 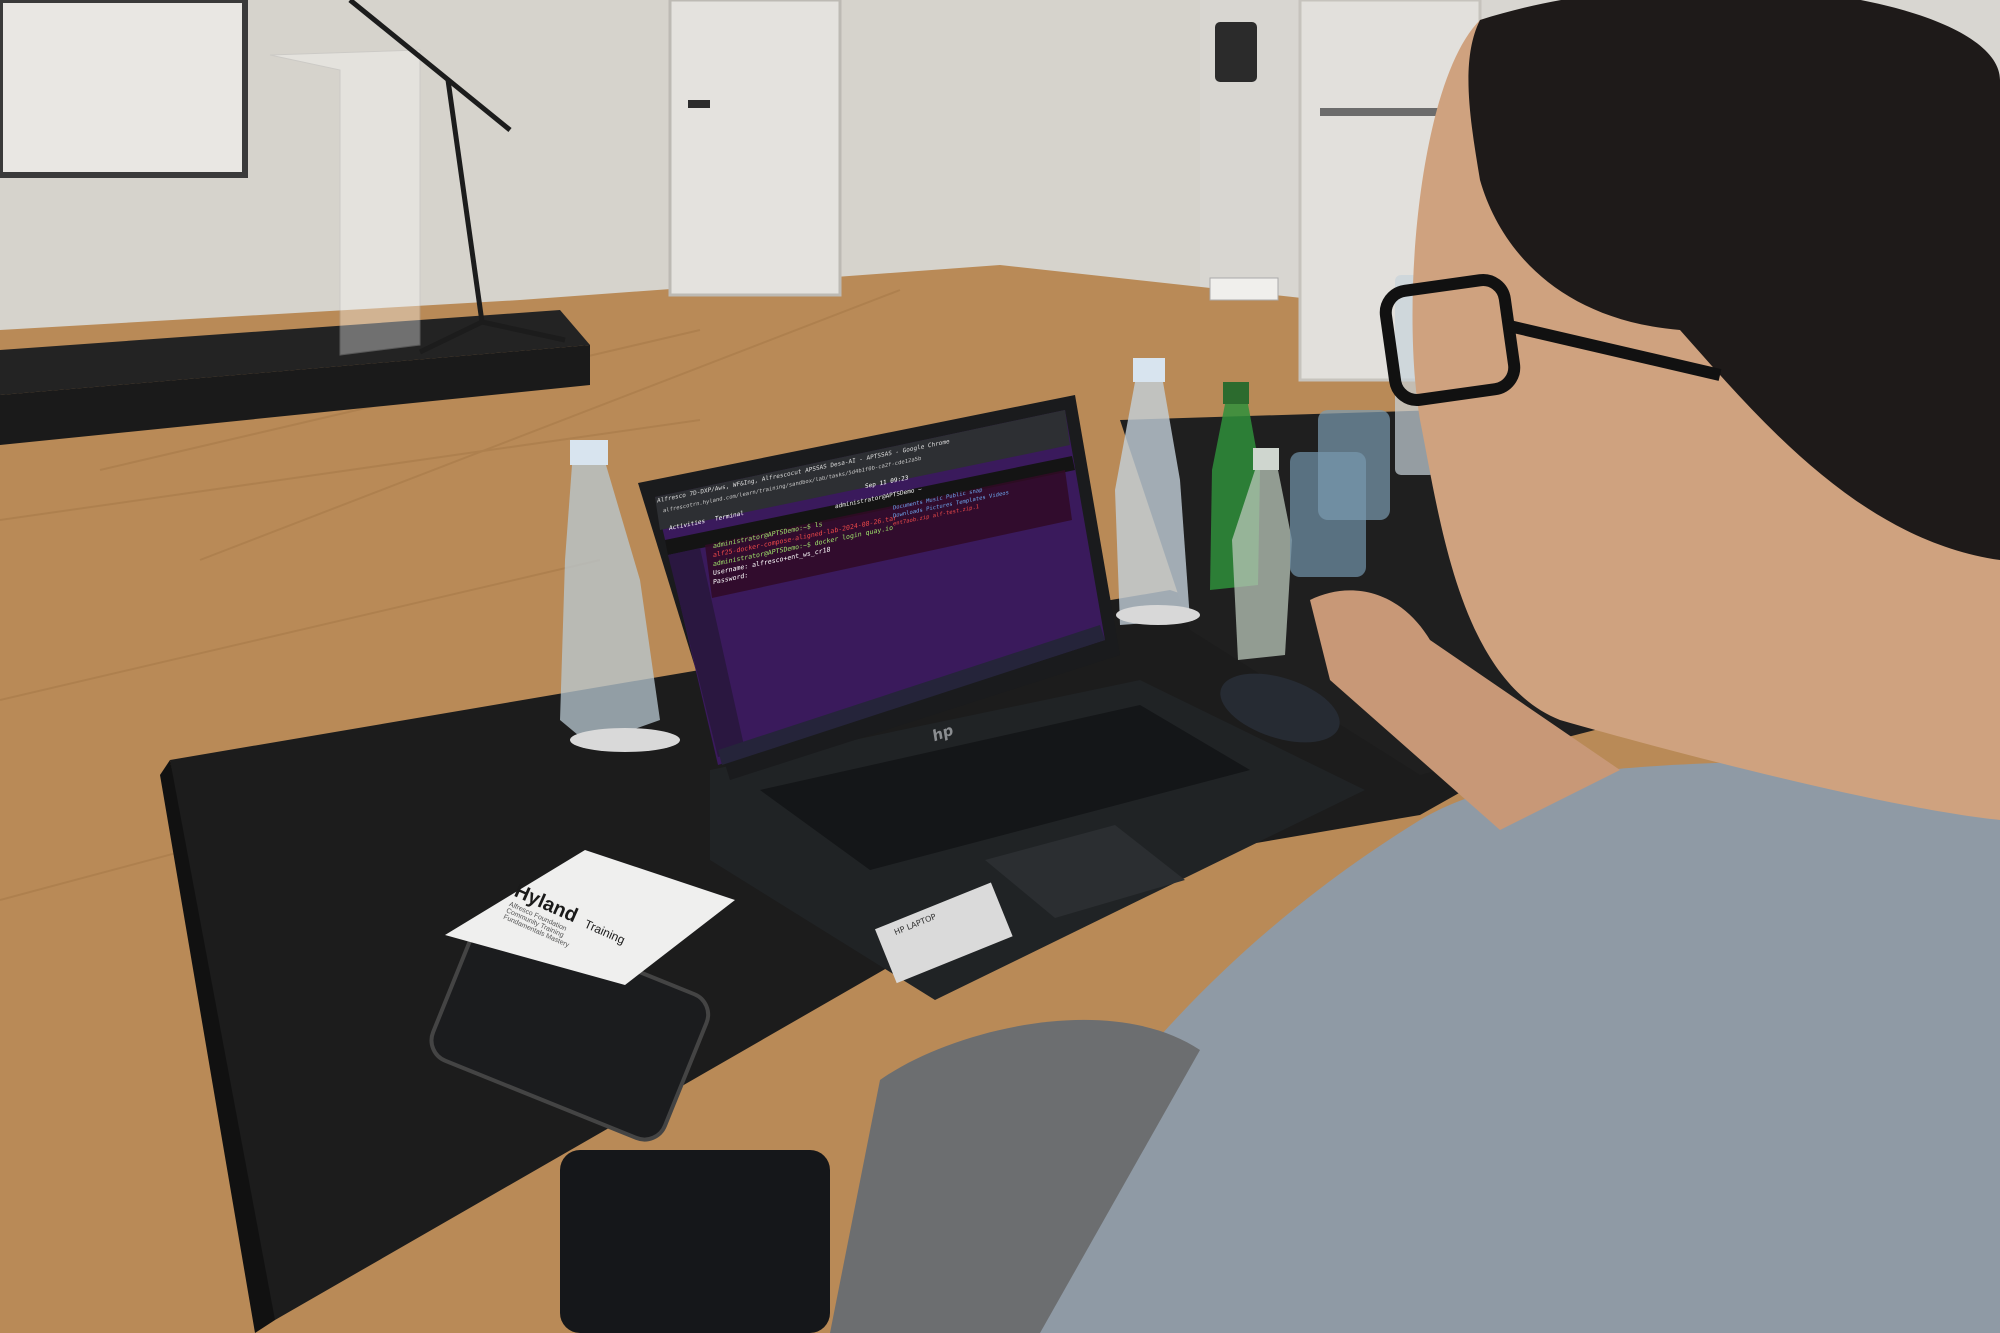 I want to click on door, so click(x=755, y=148).